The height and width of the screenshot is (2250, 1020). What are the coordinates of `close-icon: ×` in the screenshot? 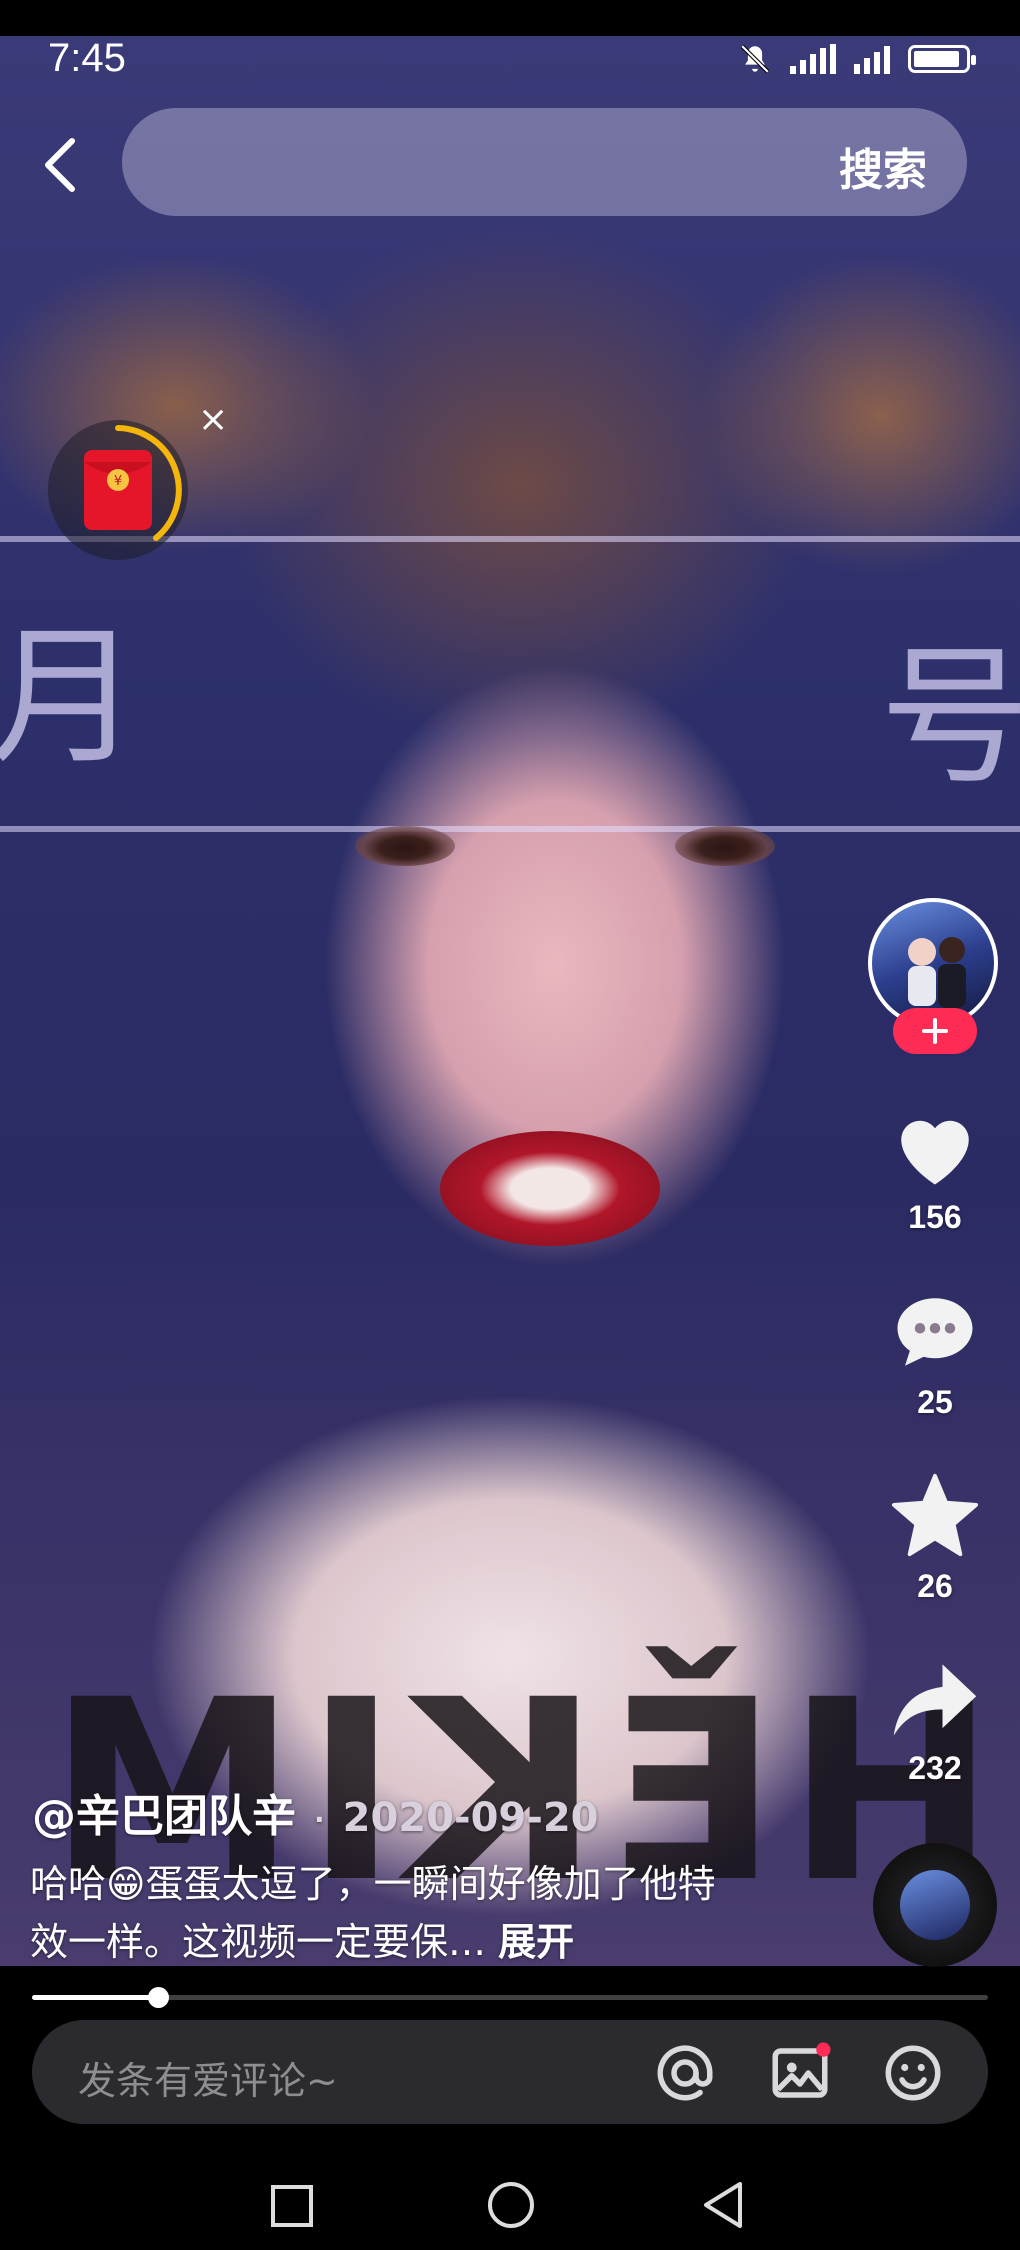 It's located at (213, 420).